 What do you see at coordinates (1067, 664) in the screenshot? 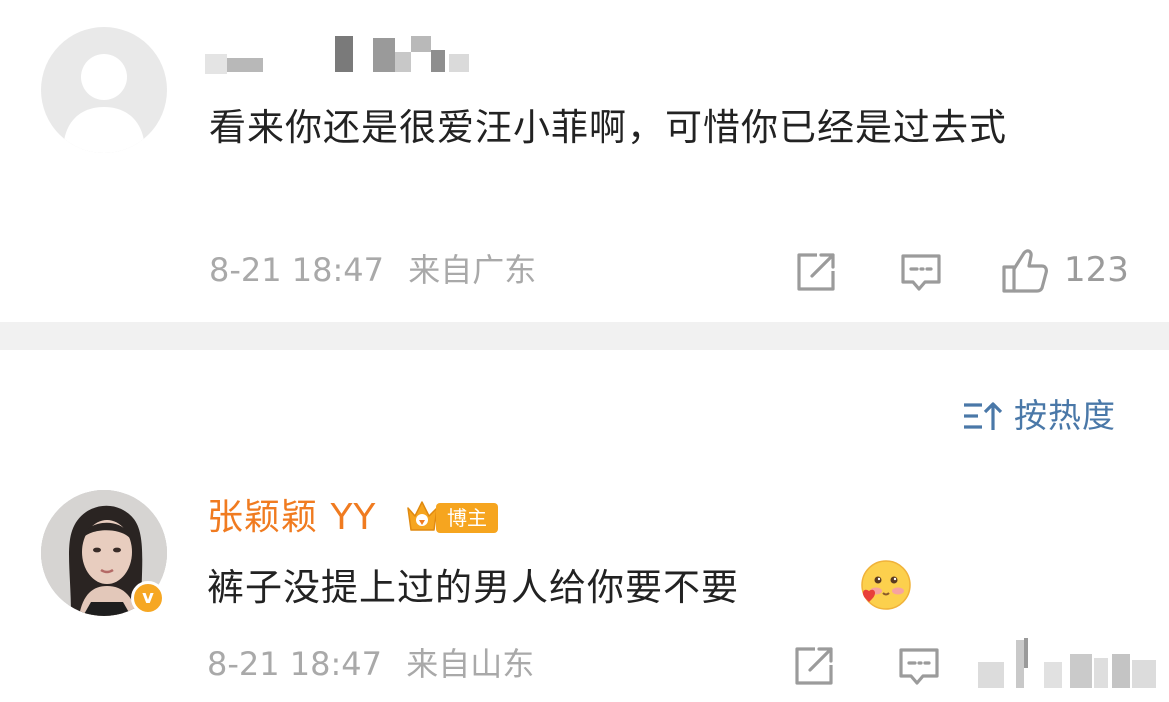
I see `censored-like-area` at bounding box center [1067, 664].